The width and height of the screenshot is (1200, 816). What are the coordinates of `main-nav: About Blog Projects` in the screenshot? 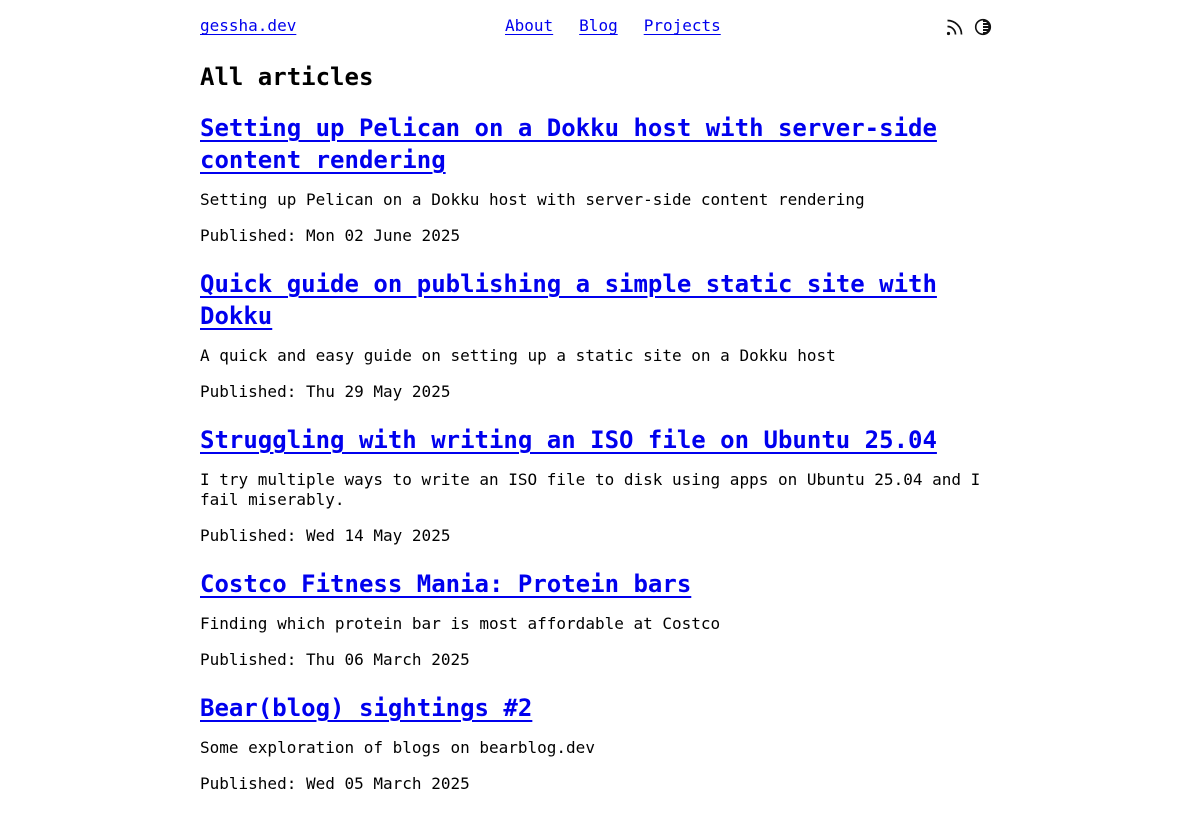 It's located at (613, 26).